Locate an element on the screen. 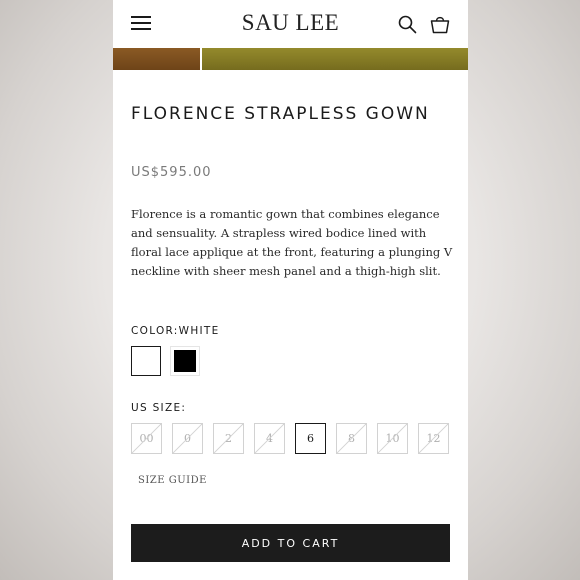 The height and width of the screenshot is (580, 580). product-image-main is located at coordinates (335, 59).